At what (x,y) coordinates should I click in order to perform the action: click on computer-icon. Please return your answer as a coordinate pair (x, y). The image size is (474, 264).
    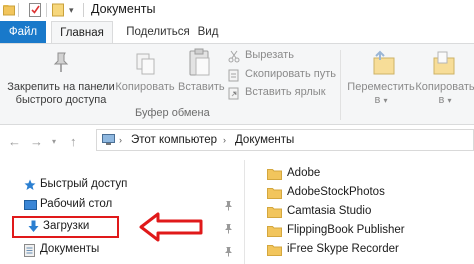
    Looking at the image, I should click on (108, 140).